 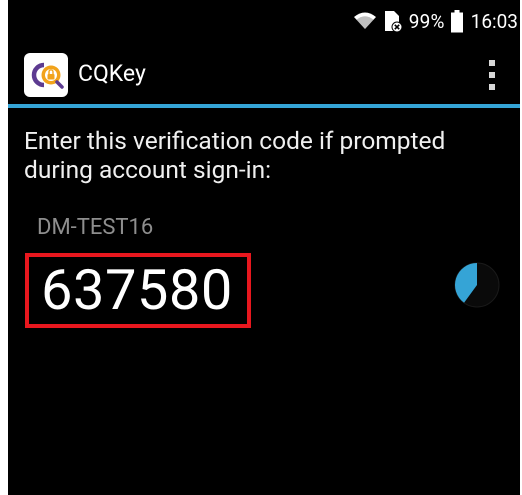 I want to click on verification-code: 637580, so click(x=137, y=290).